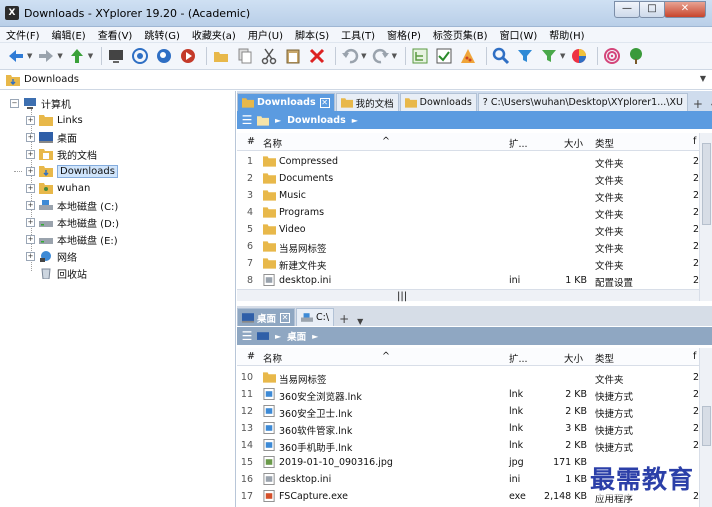 This screenshot has height=507, width=712. Describe the element at coordinates (468, 280) in the screenshot. I see `file-row: 8 desktop.ini ini 1 KB 配置设置 2` at that location.